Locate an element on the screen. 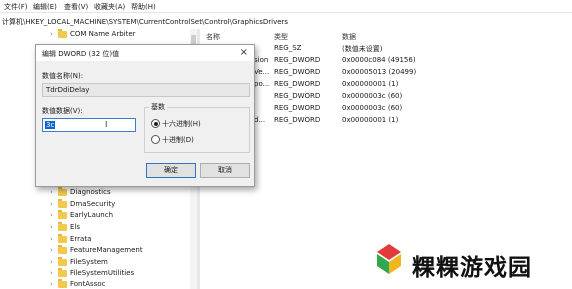 Image resolution: width=572 pixels, height=289 pixels. value-data-input: 3c I is located at coordinates (89, 125).